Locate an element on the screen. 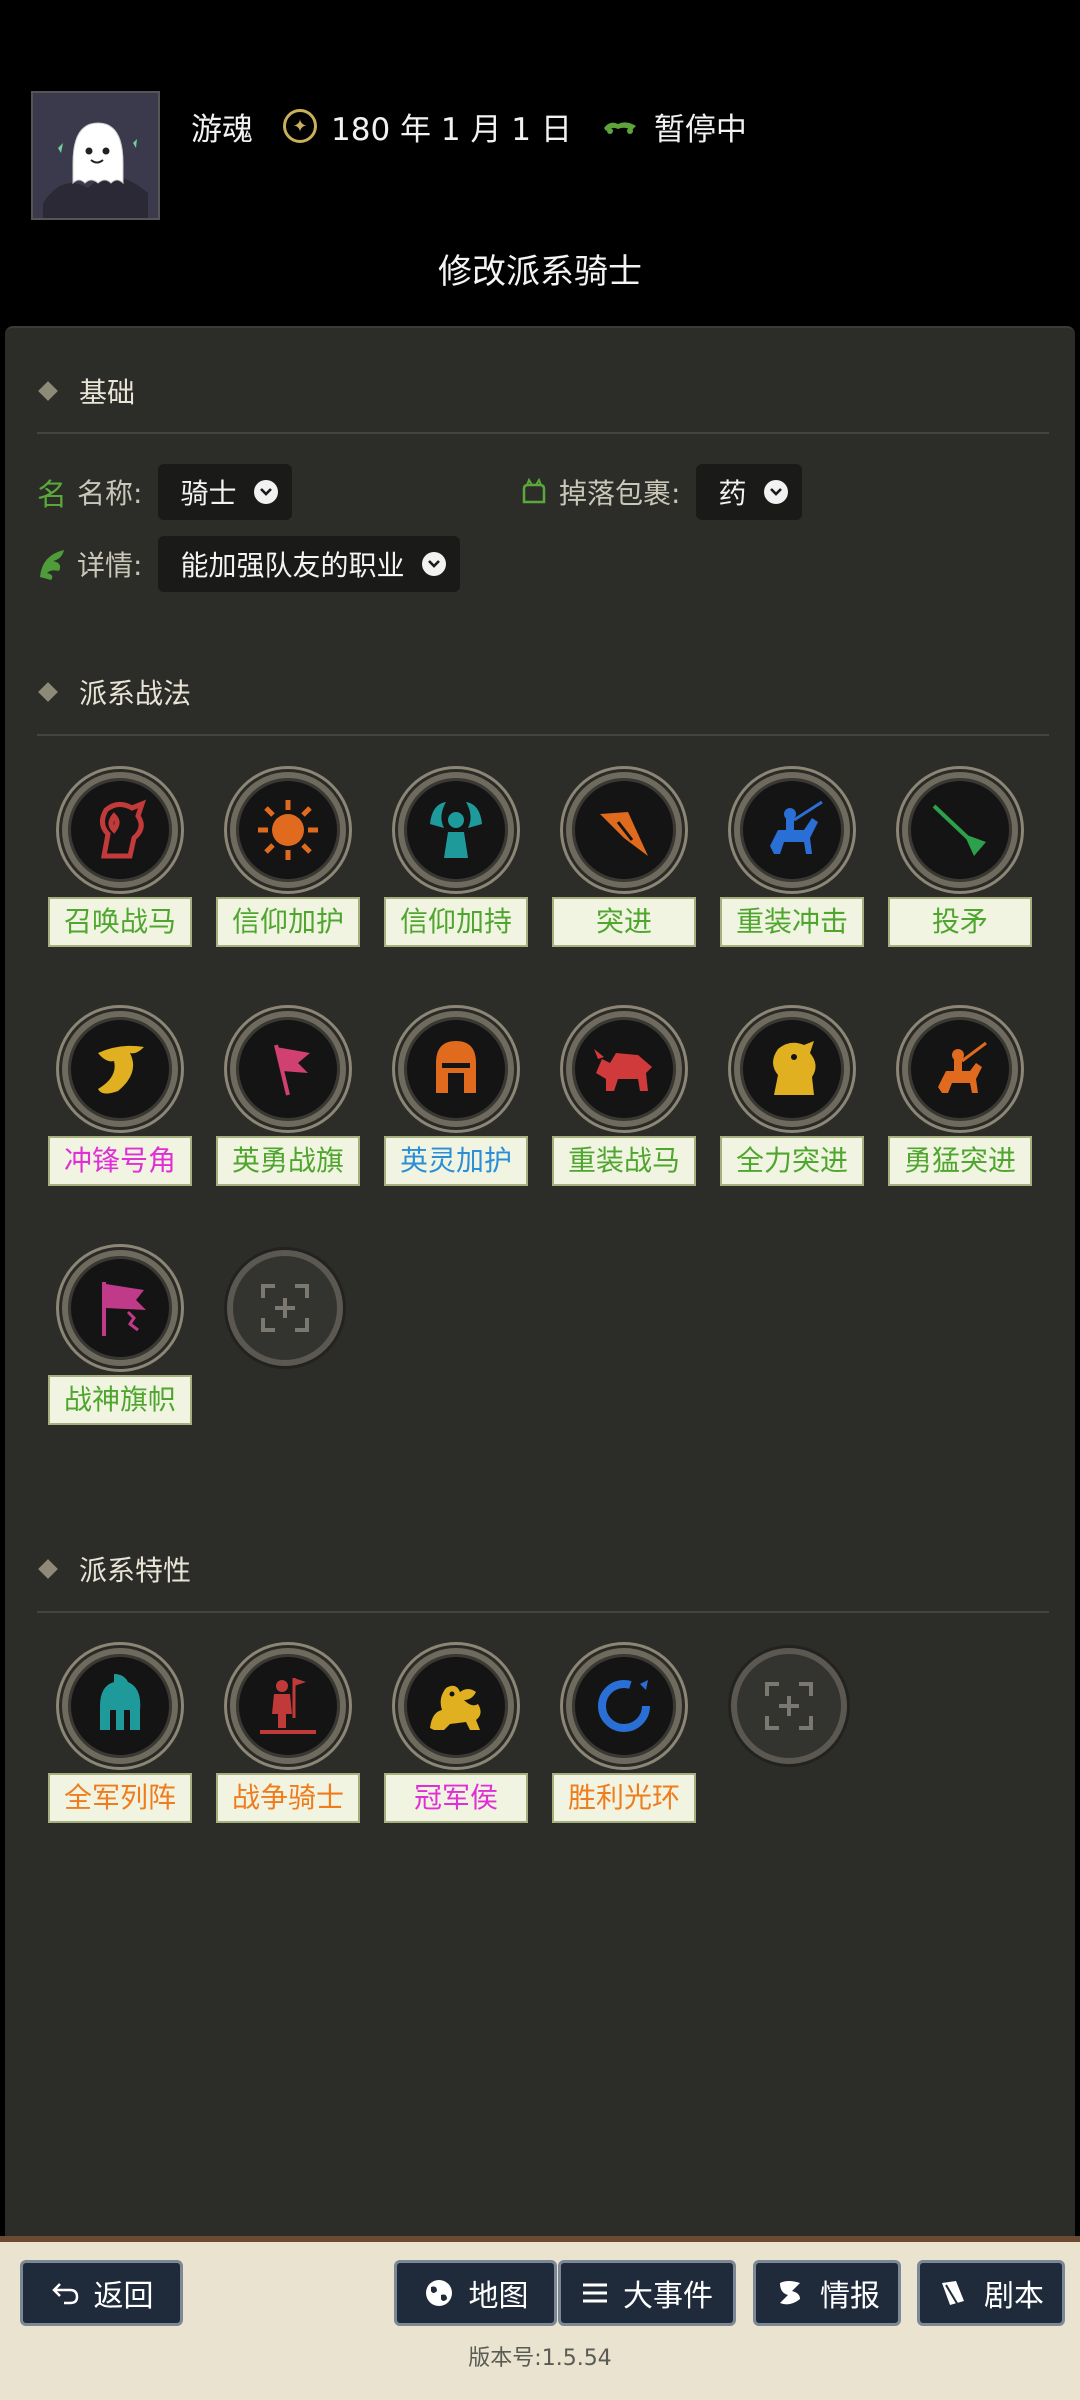 The width and height of the screenshot is (1080, 2400). trait-label: 胜利光环 is located at coordinates (624, 1798).